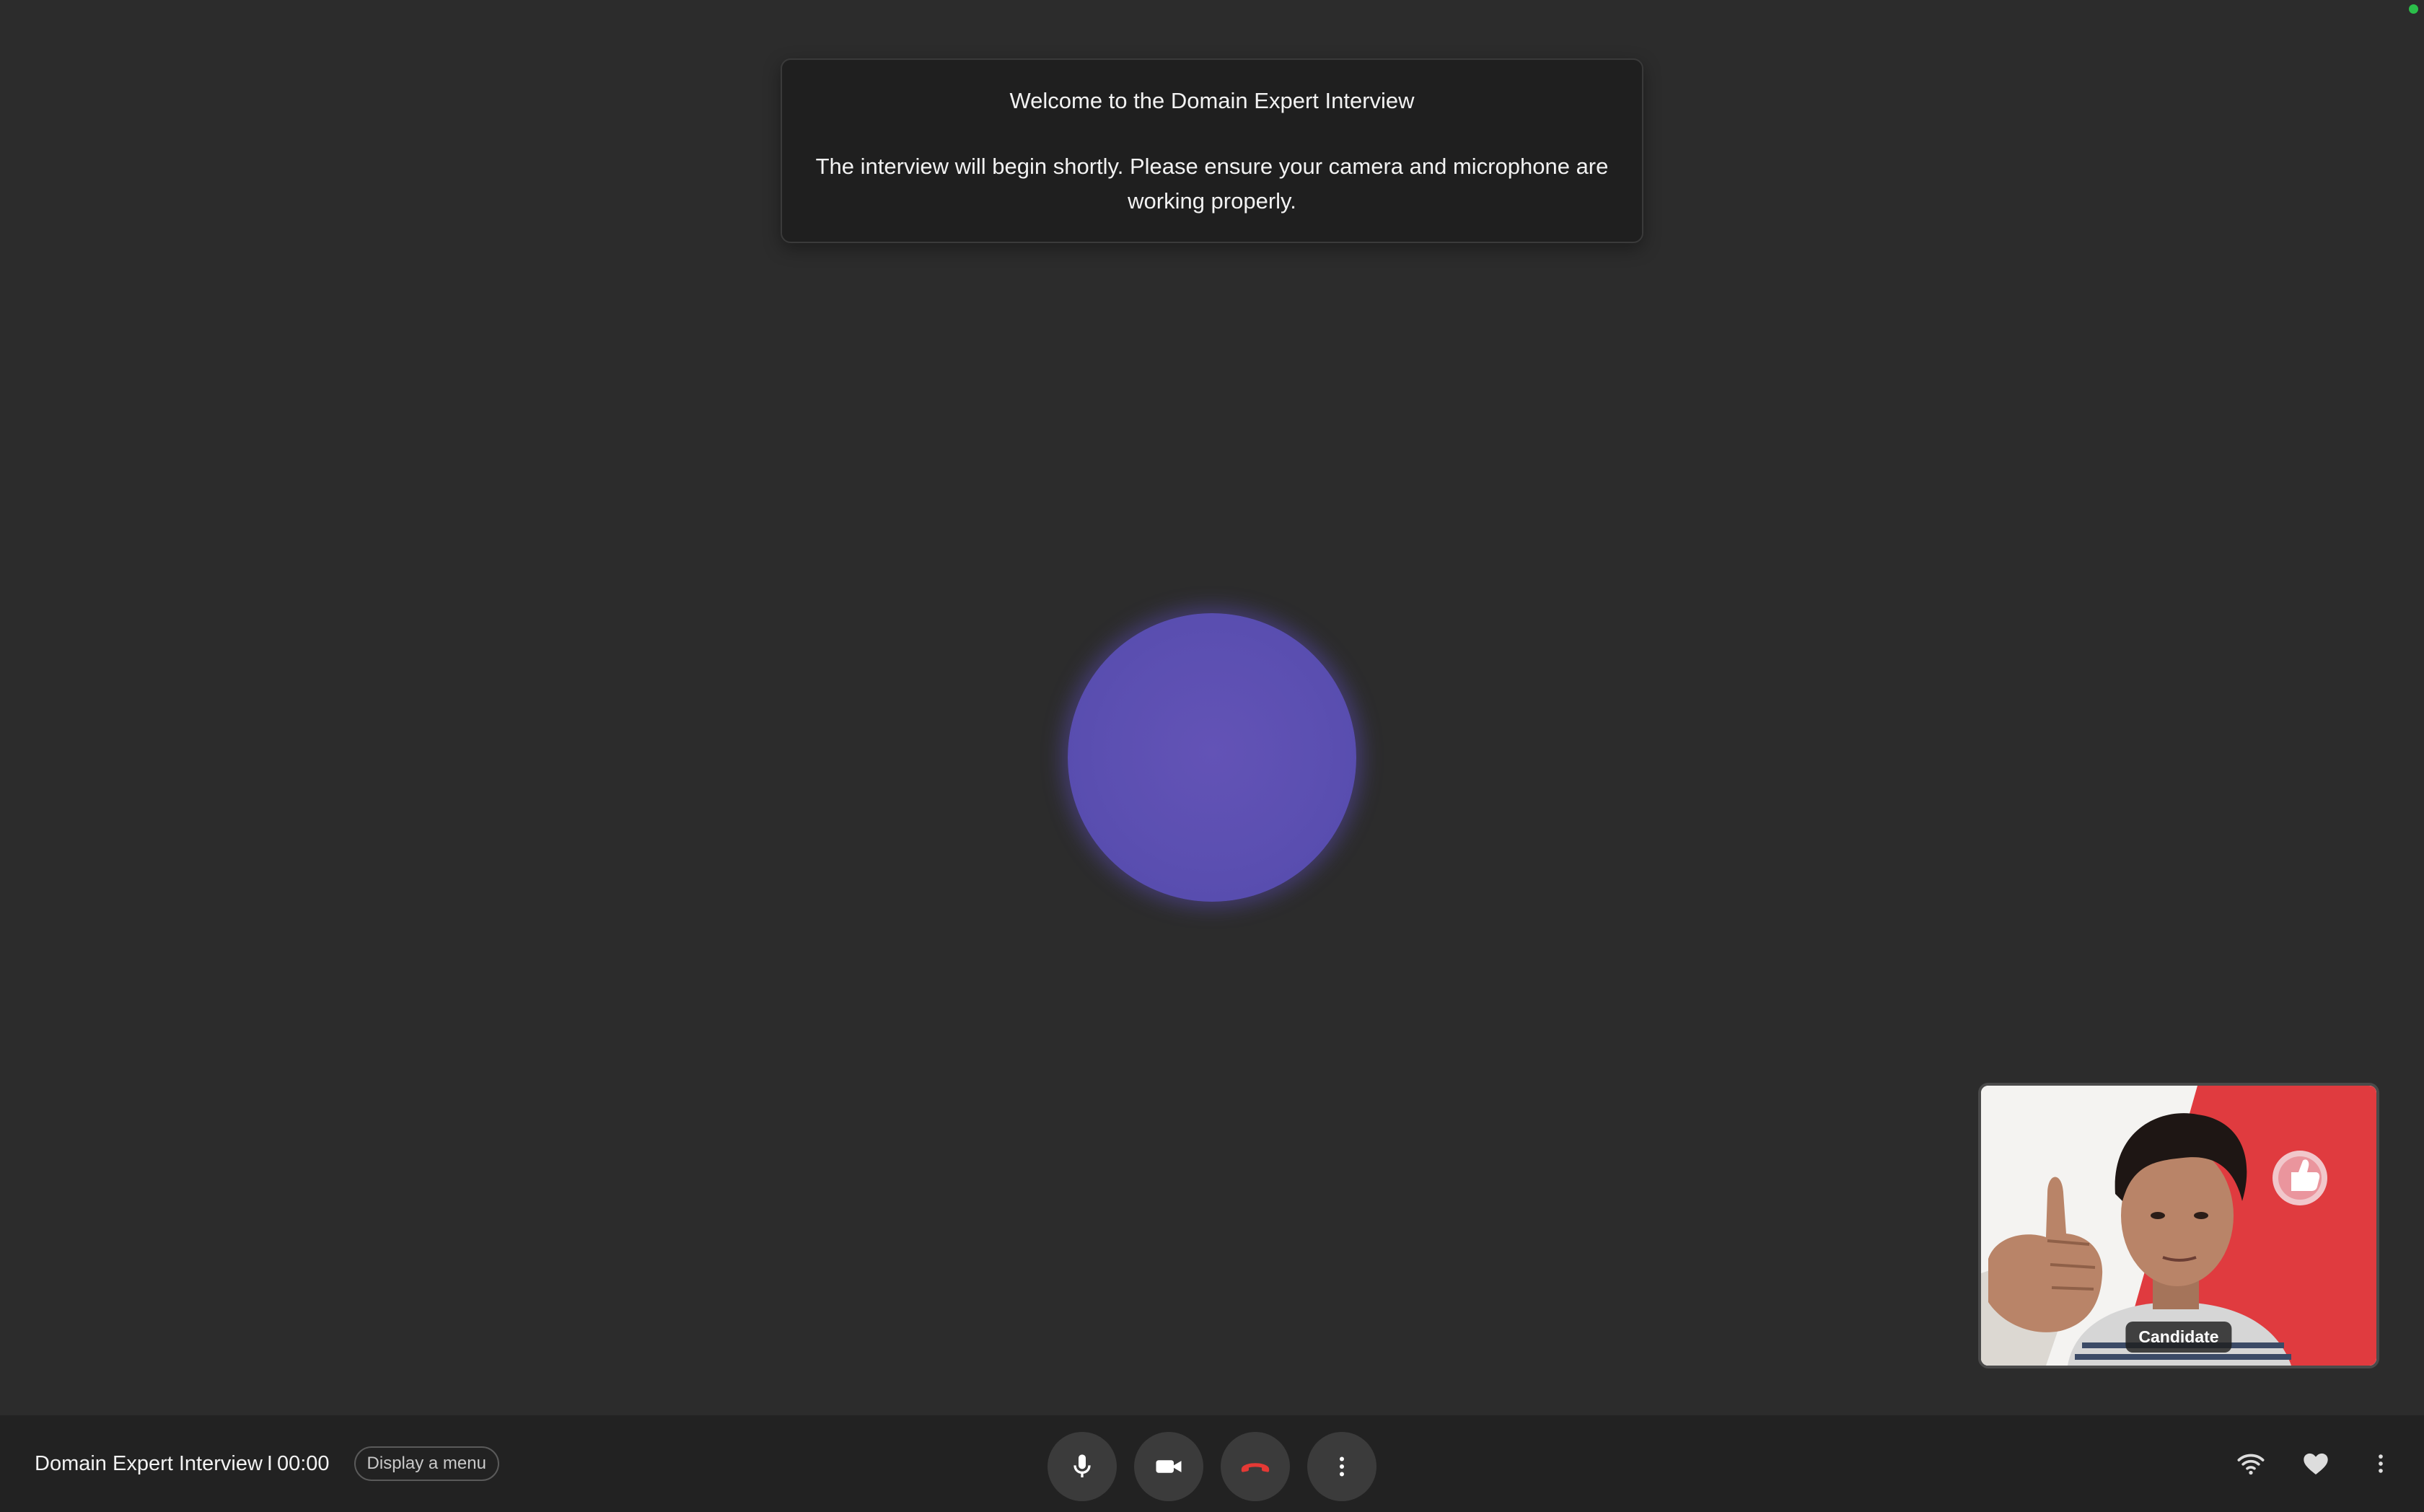  I want to click on display-menu-button: Display a menu, so click(426, 1463).